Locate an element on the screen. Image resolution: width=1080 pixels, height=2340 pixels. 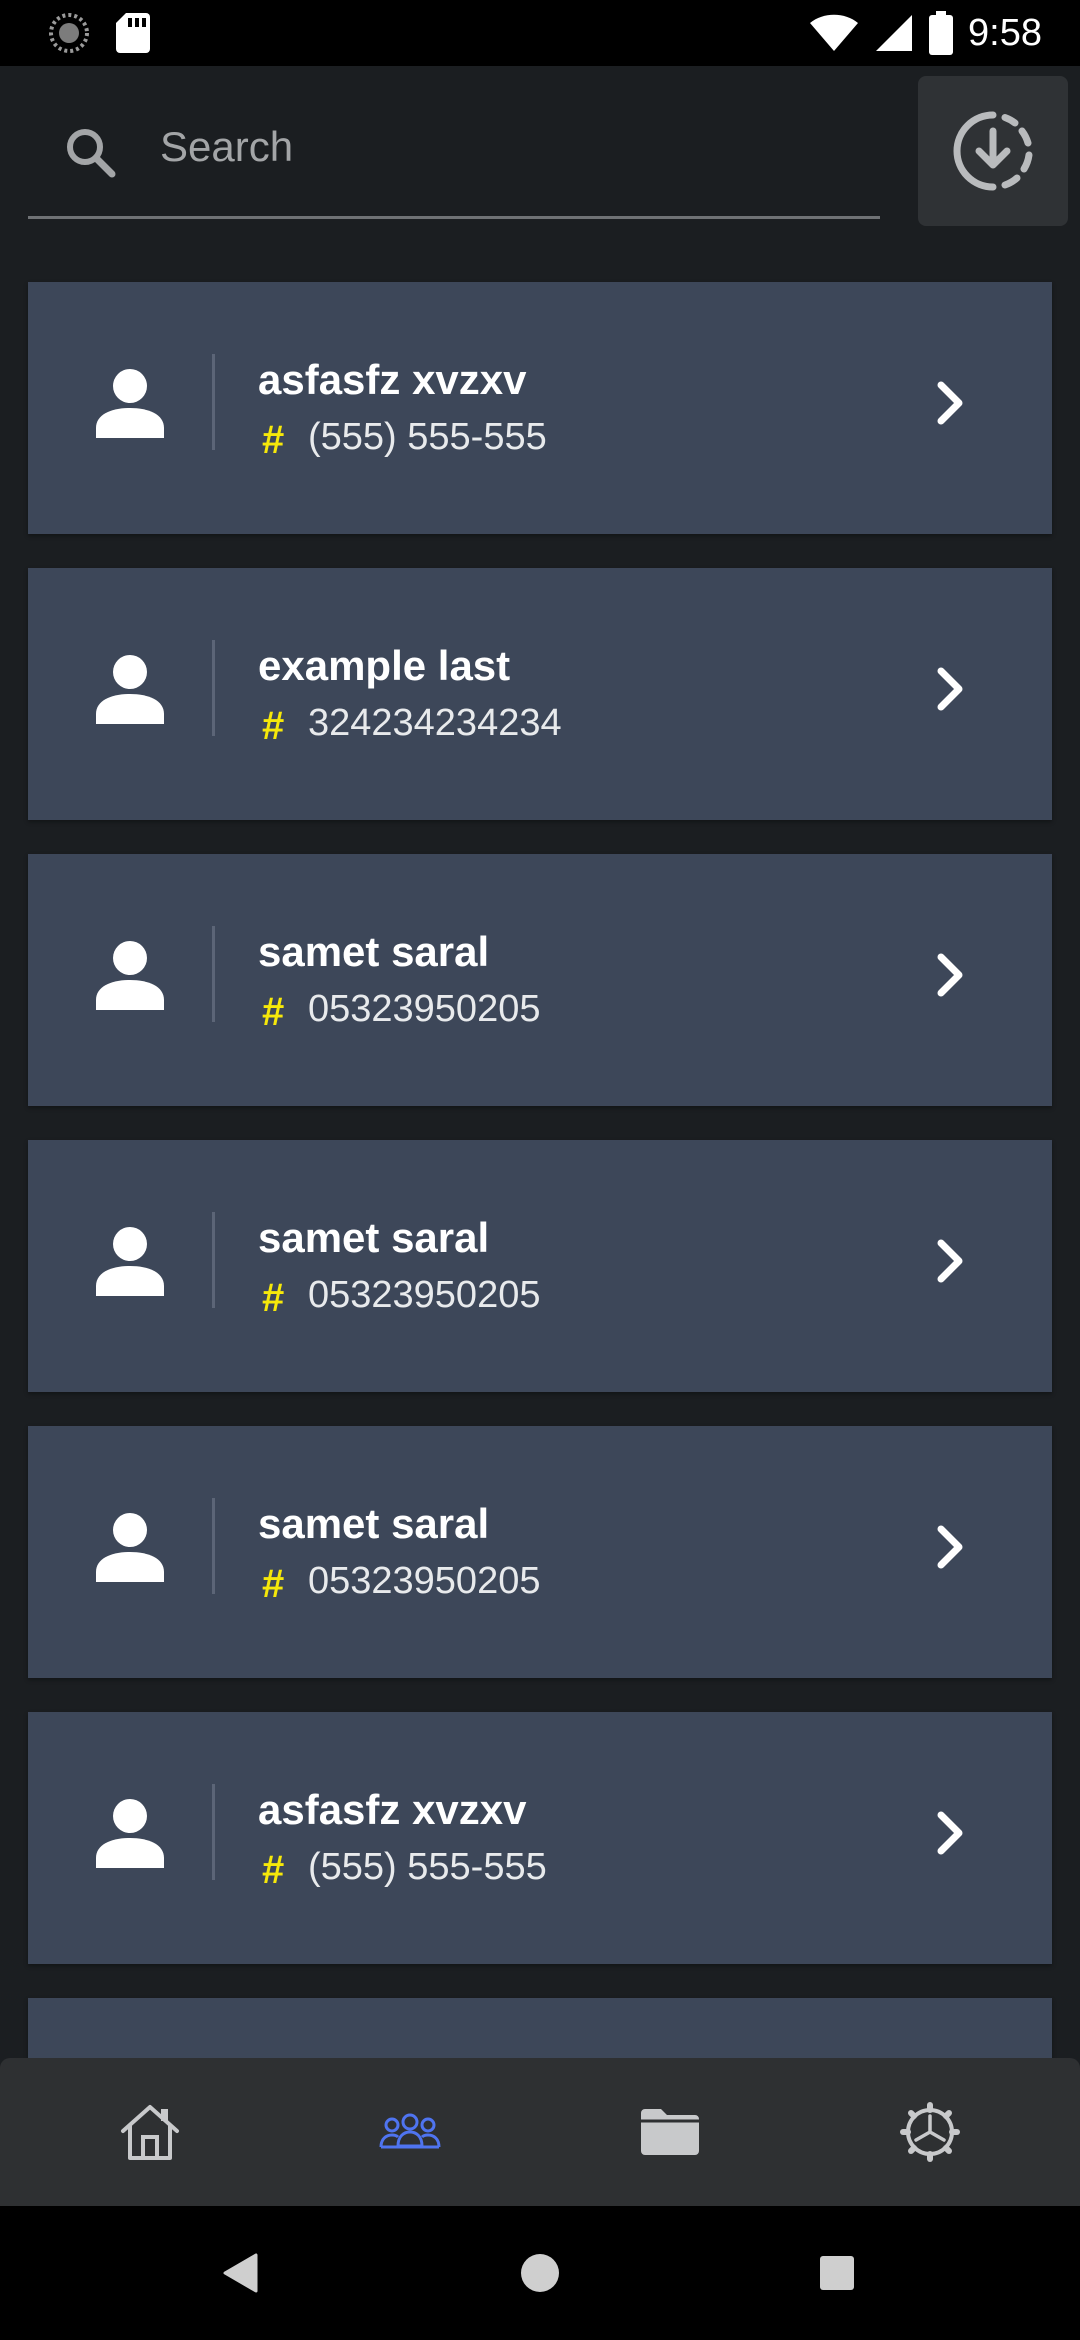
wifi-icon is located at coordinates (834, 32).